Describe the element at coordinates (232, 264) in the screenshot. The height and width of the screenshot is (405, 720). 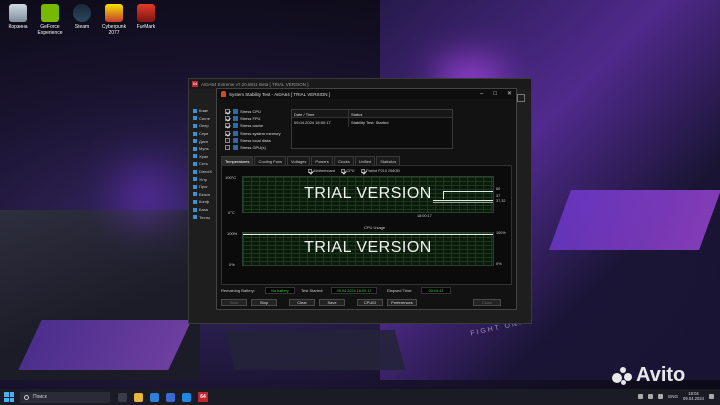
I see `usage-y-bottom-label: 0%` at that location.